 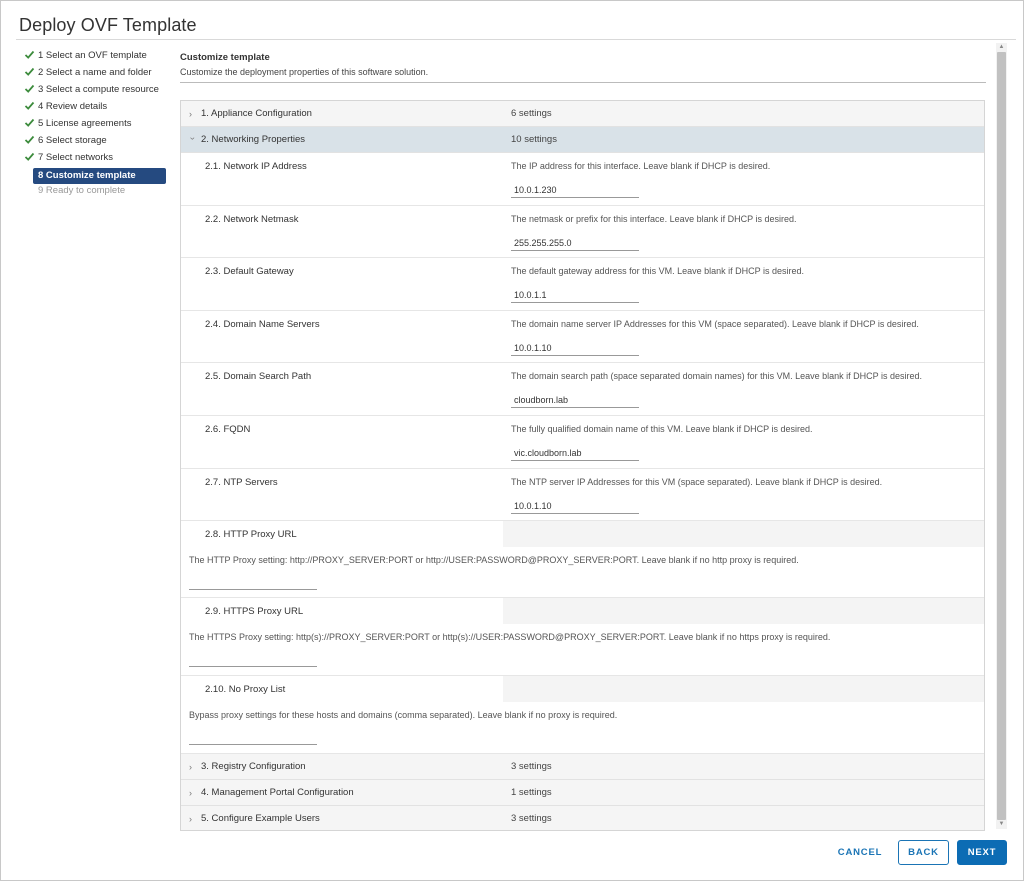 I want to click on http-proxy-input, so click(x=253, y=583).